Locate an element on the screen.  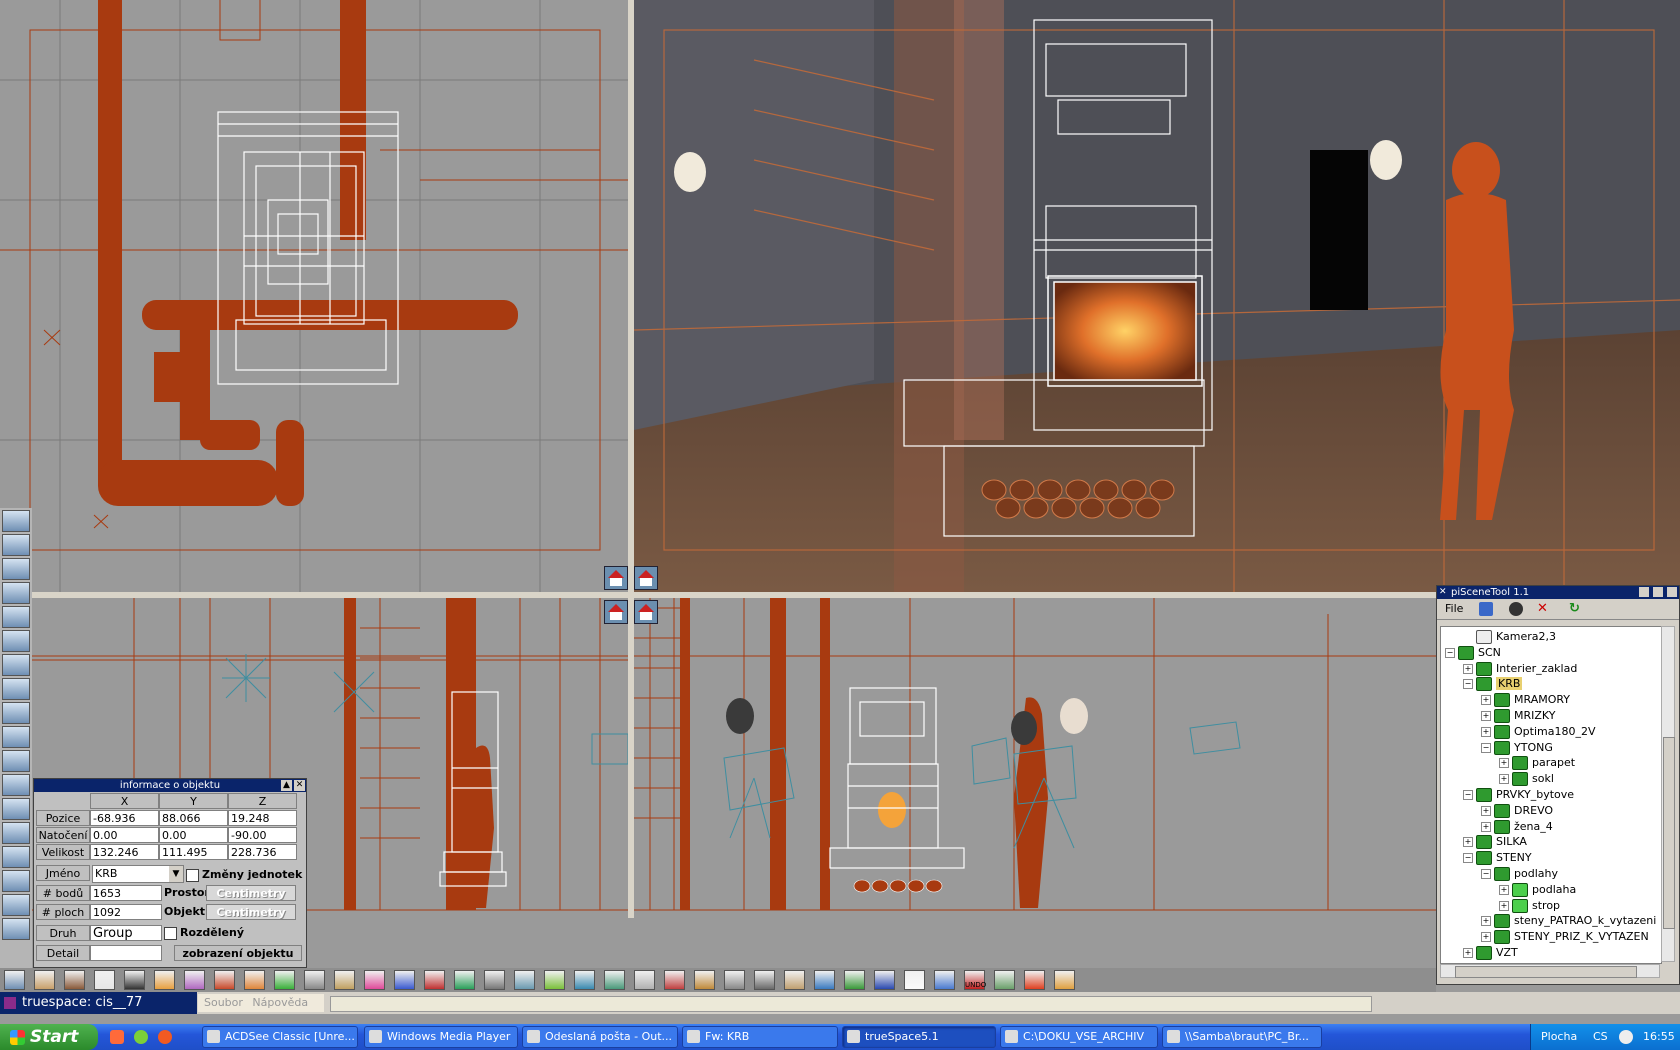
tree-item: + VZT is located at coordinates (1490, 953).